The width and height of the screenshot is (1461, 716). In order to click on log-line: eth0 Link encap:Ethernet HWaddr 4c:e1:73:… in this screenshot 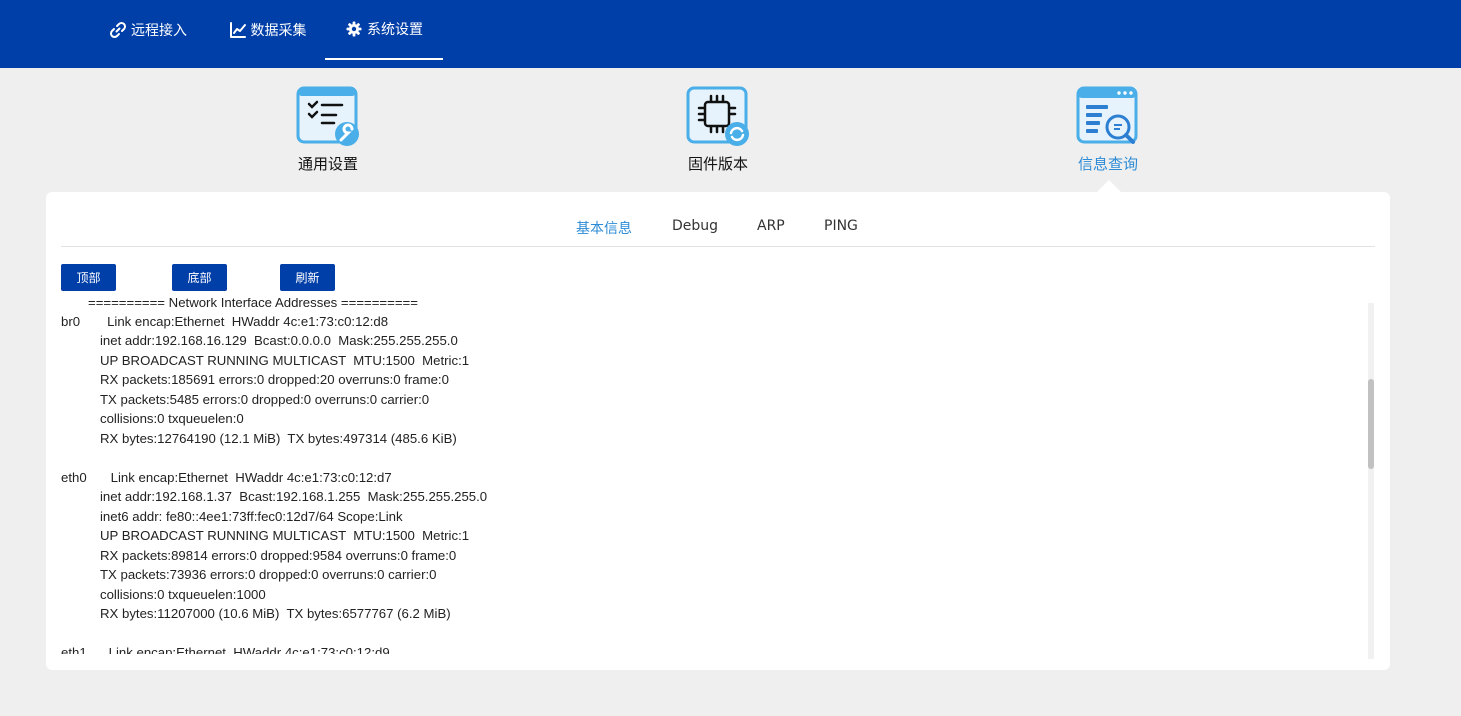, I will do `click(226, 477)`.